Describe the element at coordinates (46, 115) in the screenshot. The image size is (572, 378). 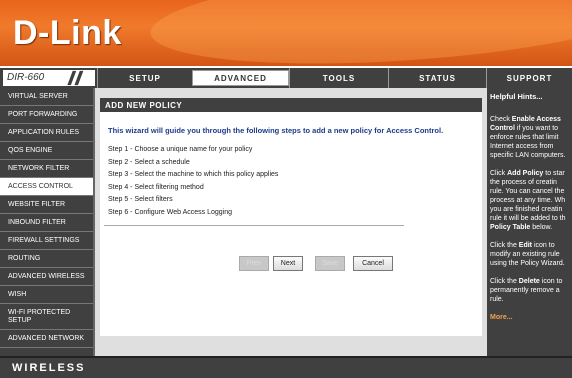
I see `sidebar-item-port-forwarding: PORT FORWARDING` at that location.